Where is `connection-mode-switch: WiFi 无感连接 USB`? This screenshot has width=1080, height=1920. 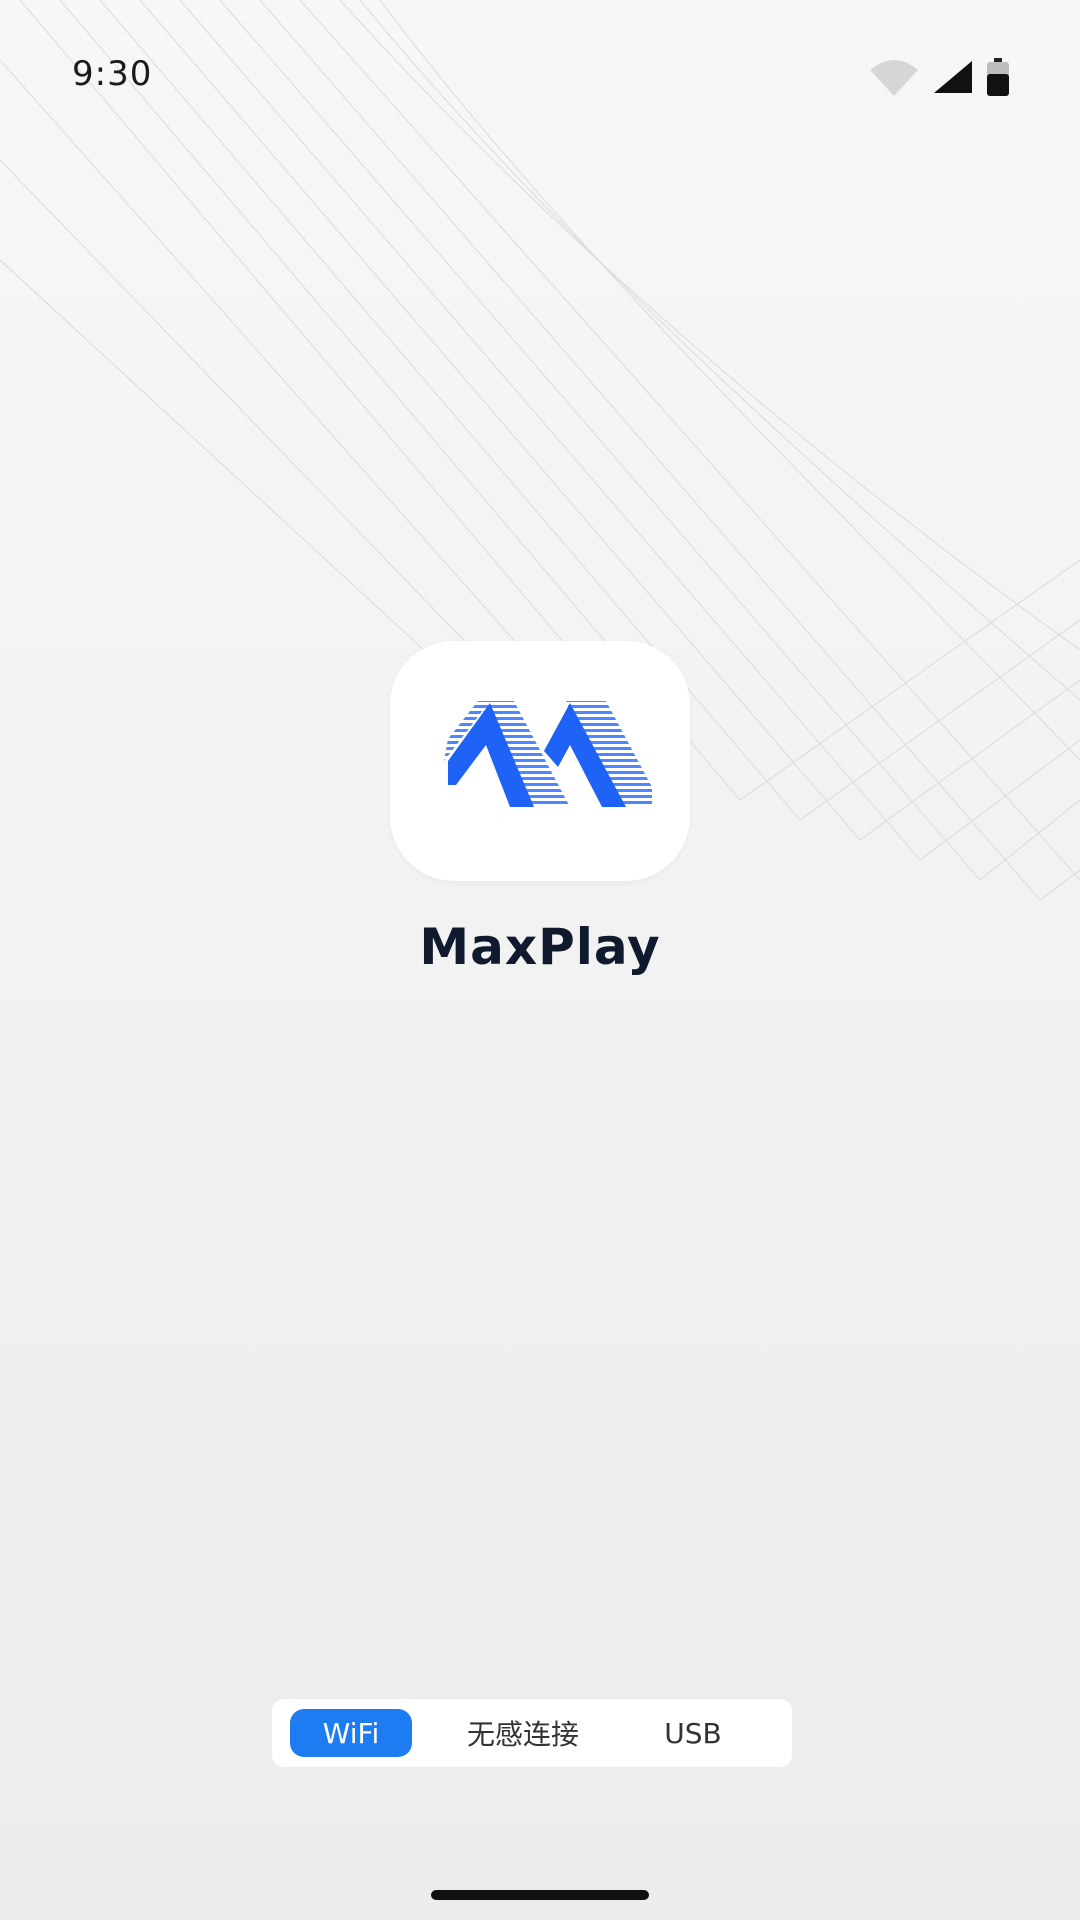 connection-mode-switch: WiFi 无感连接 USB is located at coordinates (532, 1733).